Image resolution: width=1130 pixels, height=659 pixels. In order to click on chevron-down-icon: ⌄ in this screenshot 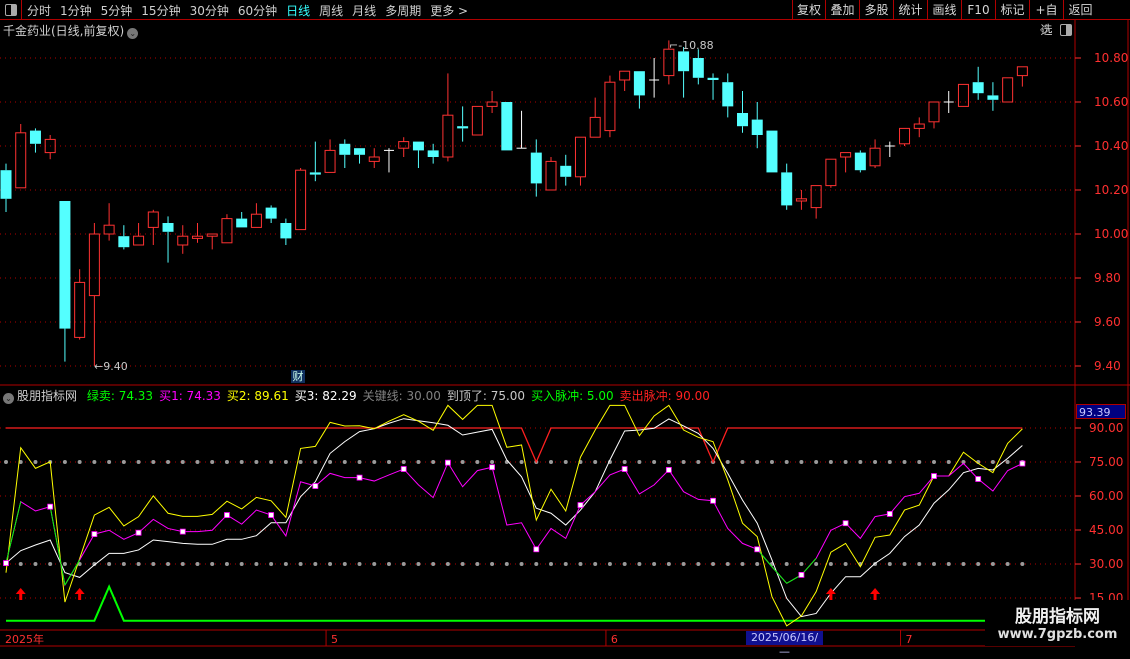, I will do `click(8, 398)`.